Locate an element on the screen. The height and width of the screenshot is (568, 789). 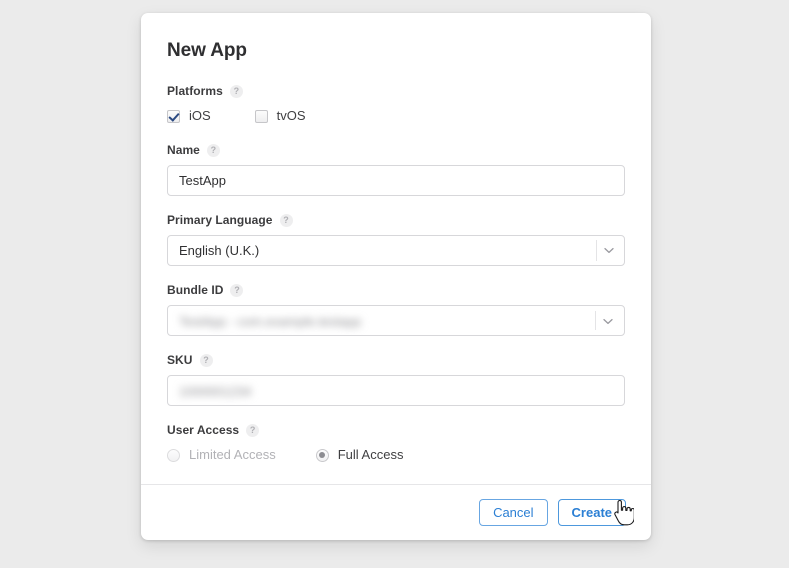
user-access-radio-group: Limited Access Full Access is located at coordinates (396, 455).